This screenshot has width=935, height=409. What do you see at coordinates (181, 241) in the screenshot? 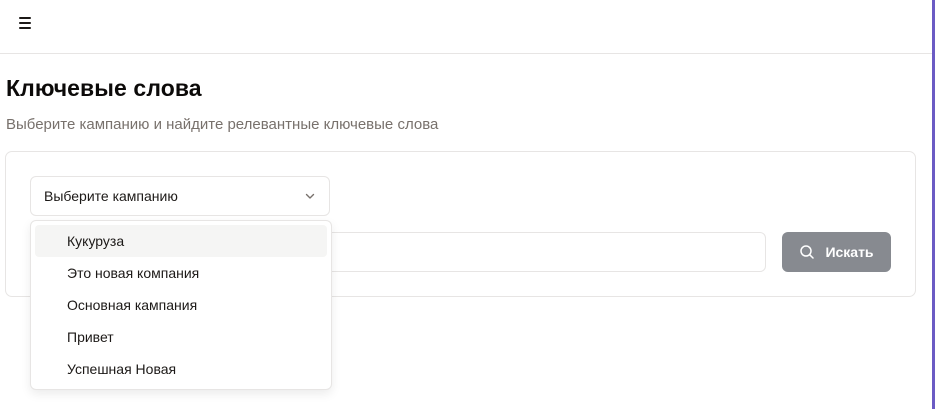
I see `campaign-option: Кукуруза` at bounding box center [181, 241].